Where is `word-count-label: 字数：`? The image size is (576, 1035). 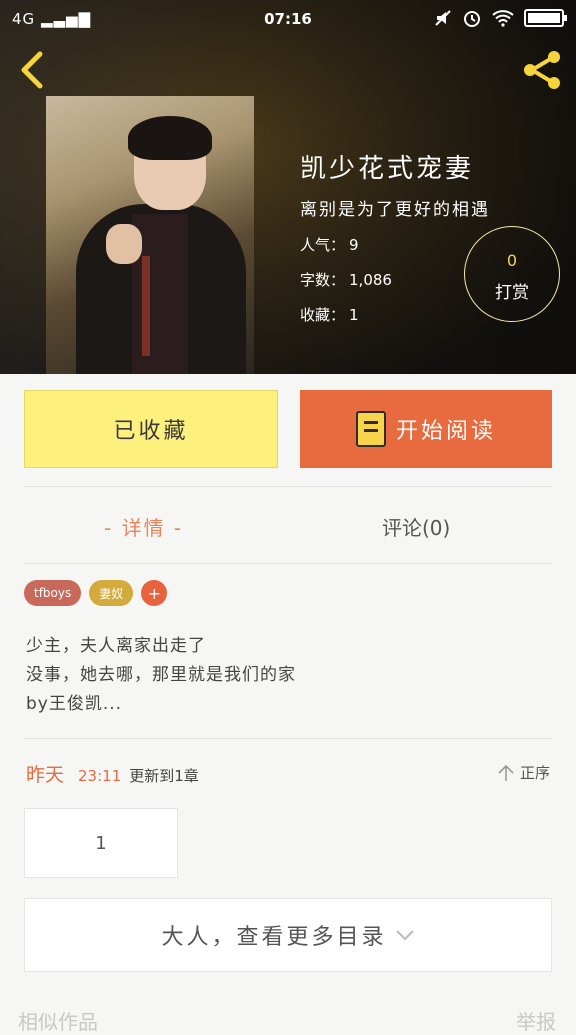 word-count-label: 字数： is located at coordinates (323, 280).